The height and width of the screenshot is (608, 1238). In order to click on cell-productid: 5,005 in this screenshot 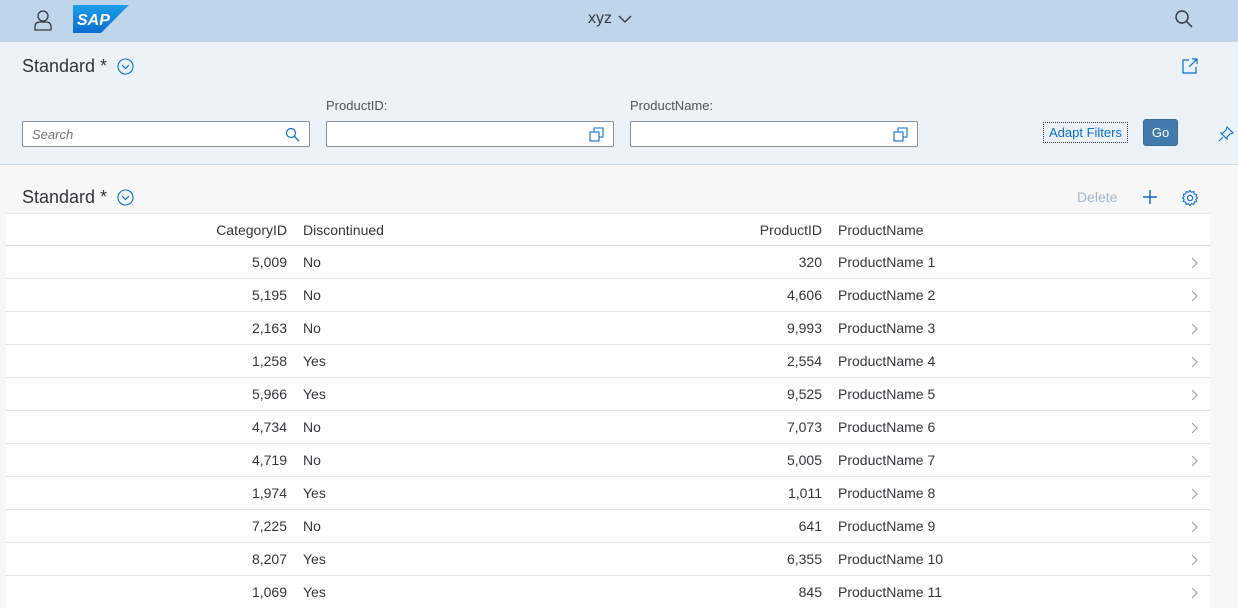, I will do `click(804, 460)`.